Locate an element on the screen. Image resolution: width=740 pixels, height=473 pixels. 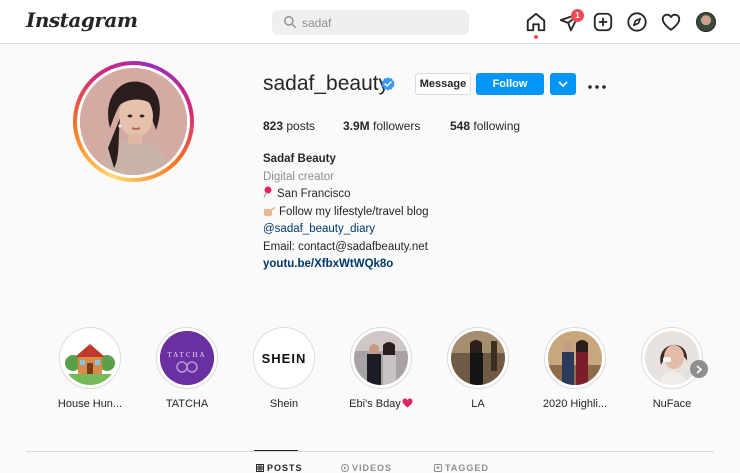
search-box is located at coordinates (370, 22).